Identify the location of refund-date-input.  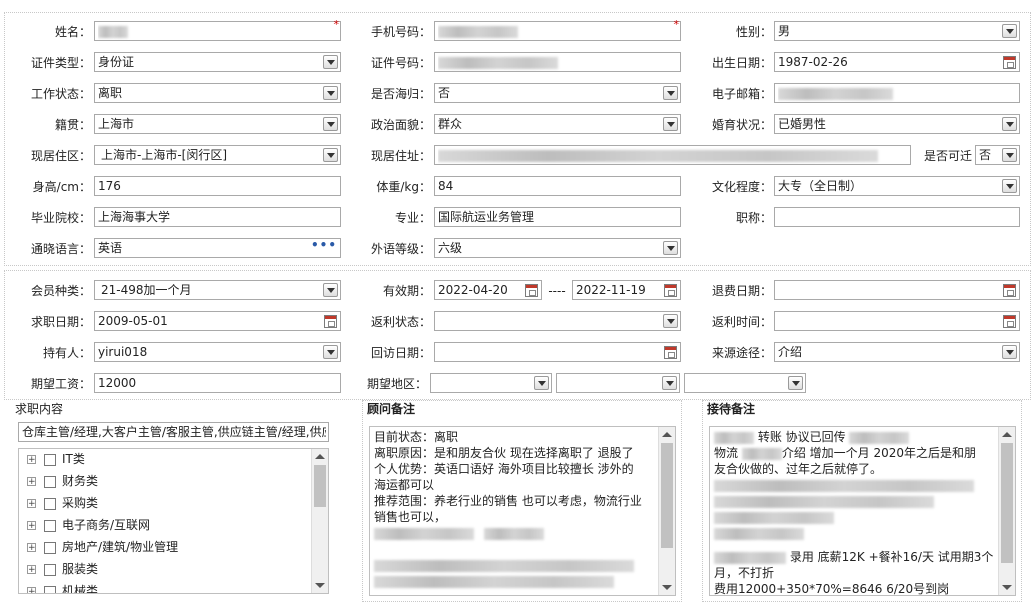
(897, 290).